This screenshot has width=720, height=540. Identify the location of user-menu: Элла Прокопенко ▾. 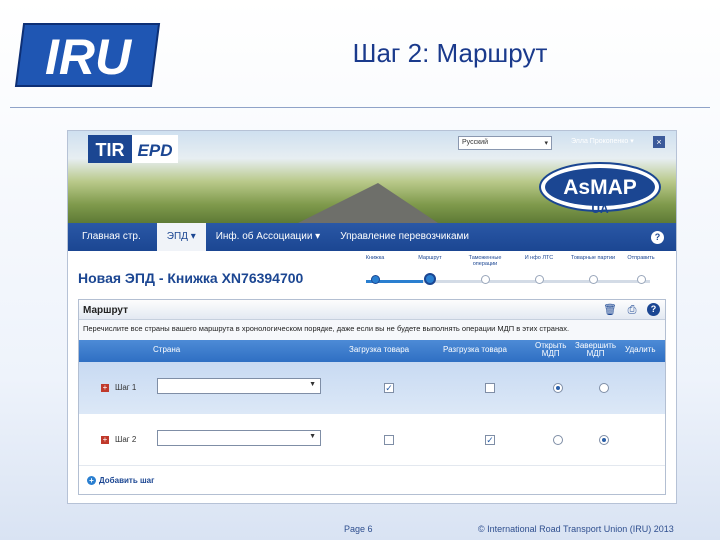
(602, 141).